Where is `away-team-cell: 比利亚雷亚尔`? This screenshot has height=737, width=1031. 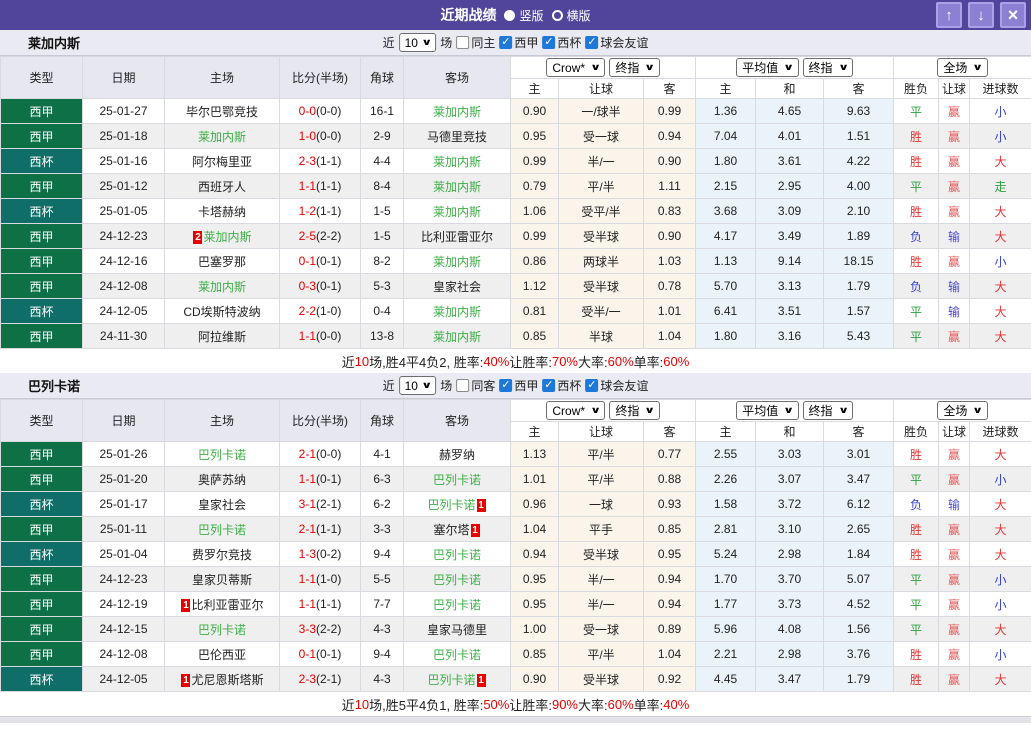 away-team-cell: 比利亚雷亚尔 is located at coordinates (457, 236).